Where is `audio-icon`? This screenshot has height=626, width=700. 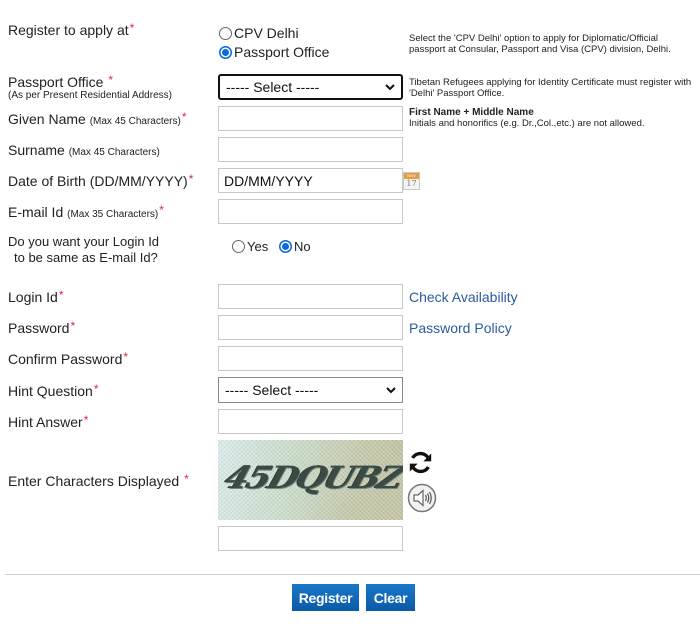
audio-icon is located at coordinates (422, 498).